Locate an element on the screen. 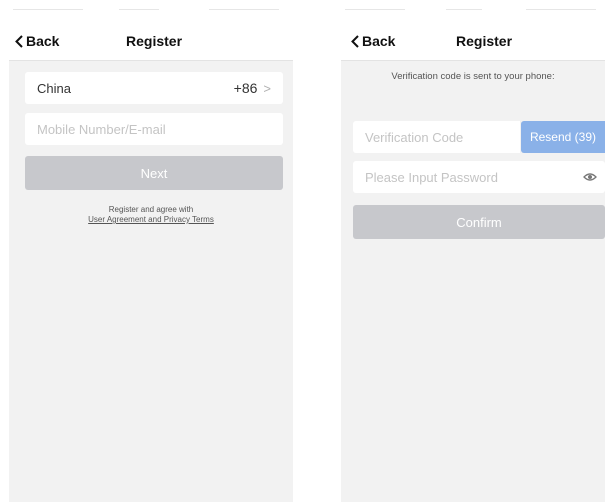 This screenshot has height=502, width=605. agreement-line: Register and agree with is located at coordinates (151, 209).